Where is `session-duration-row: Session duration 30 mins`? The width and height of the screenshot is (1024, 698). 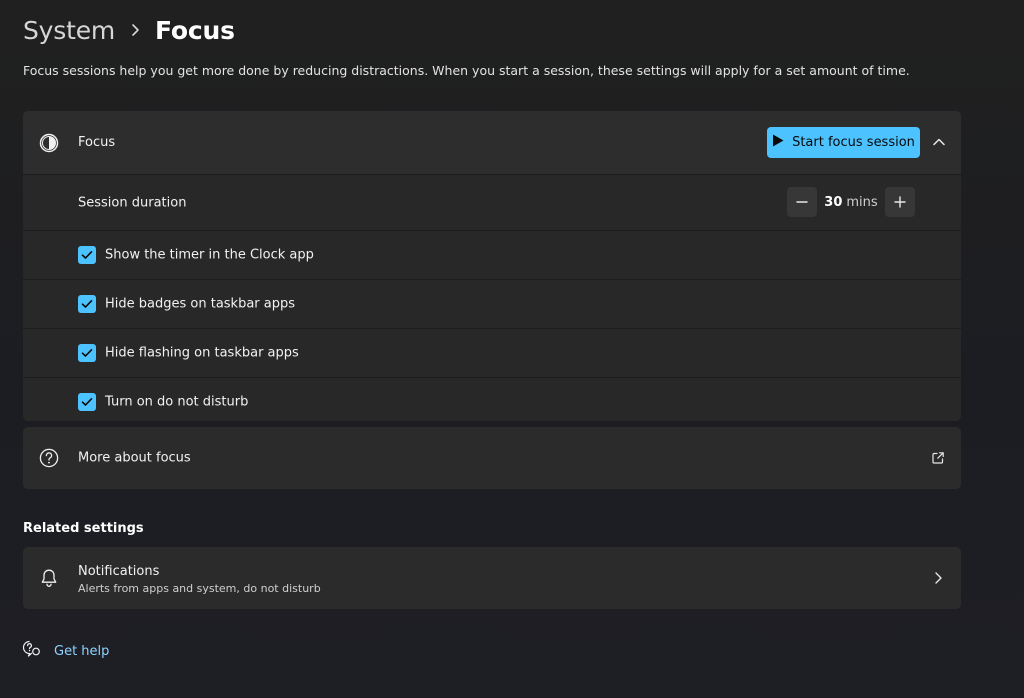 session-duration-row: Session duration 30 mins is located at coordinates (492, 203).